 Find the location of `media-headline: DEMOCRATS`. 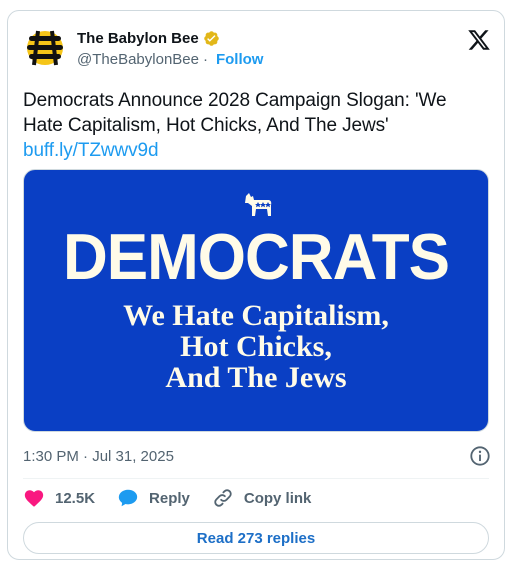

media-headline: DEMOCRATS is located at coordinates (256, 257).